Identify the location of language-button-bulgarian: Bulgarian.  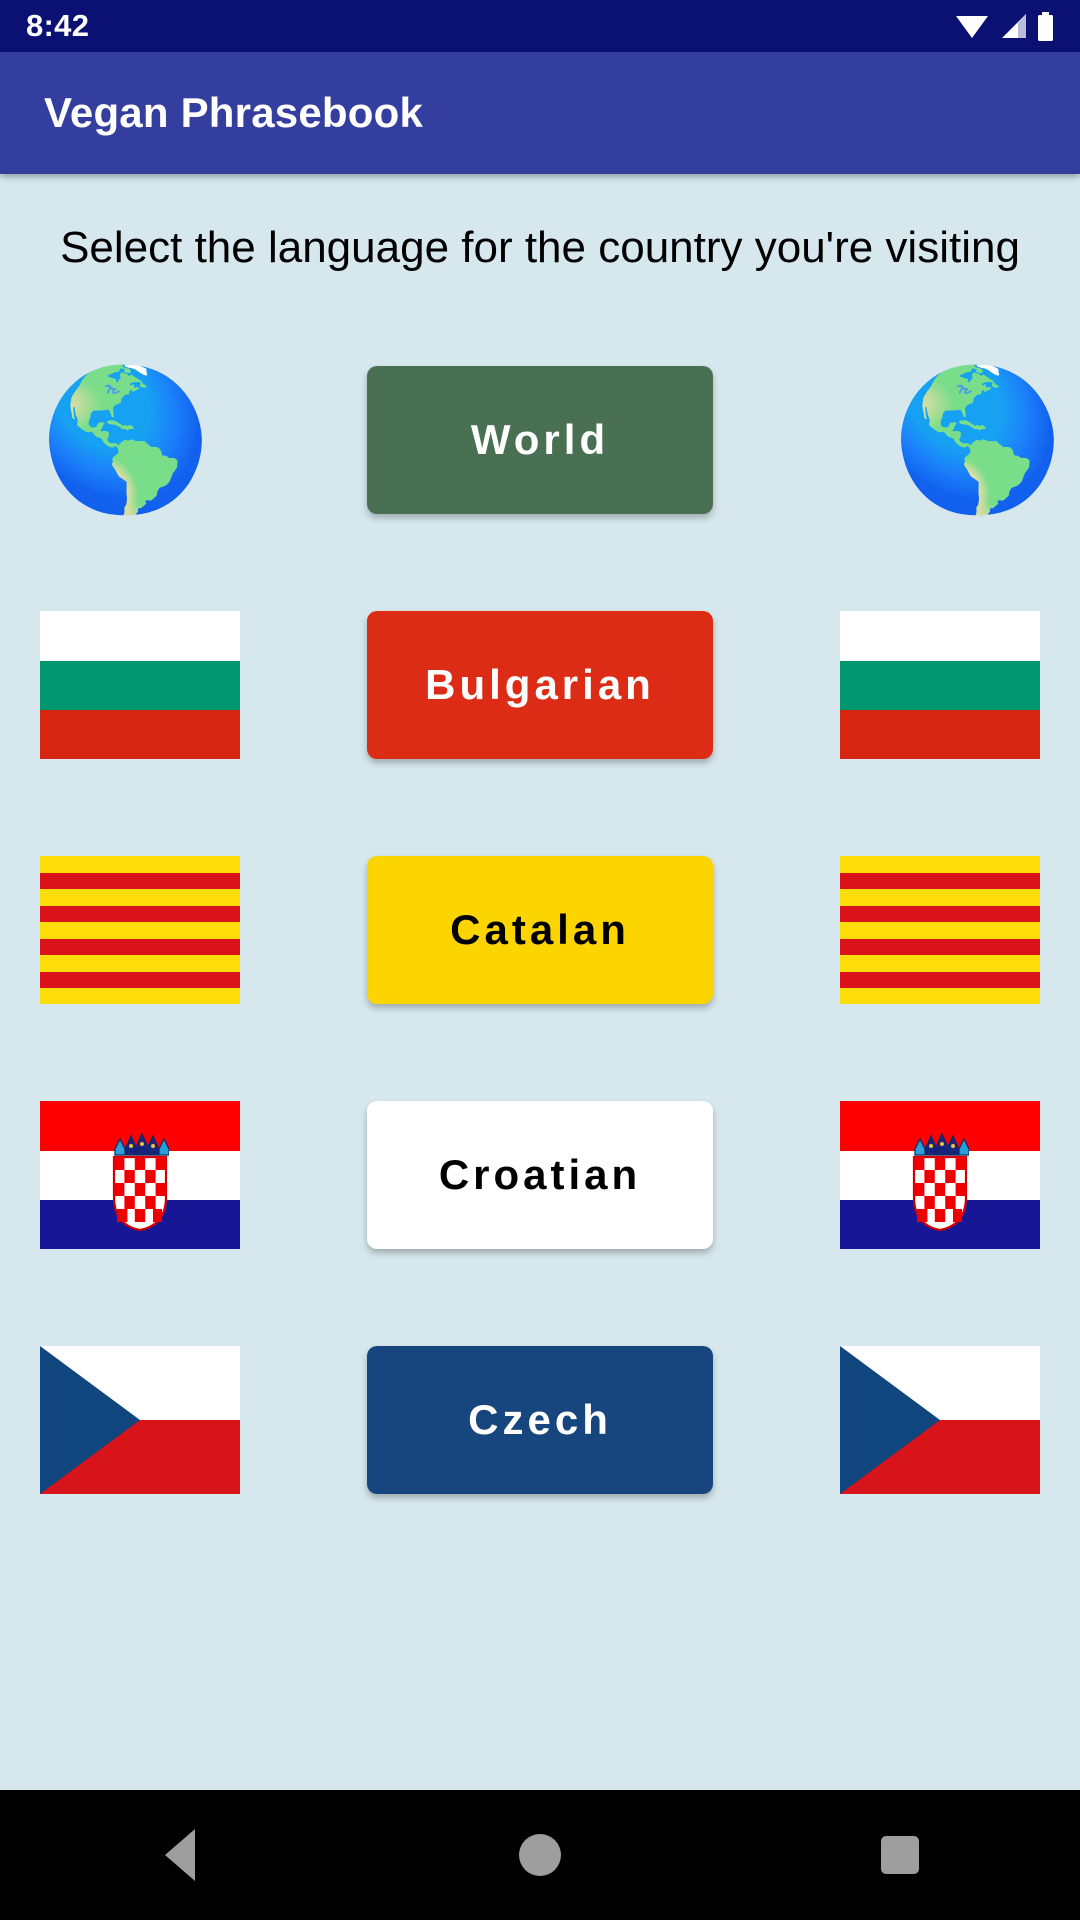
(540, 685).